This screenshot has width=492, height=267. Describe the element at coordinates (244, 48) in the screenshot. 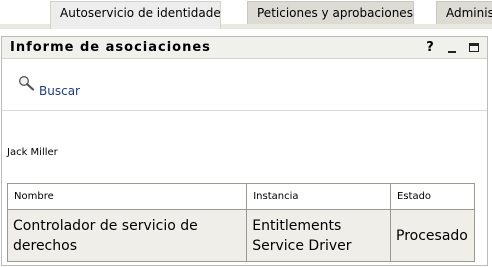

I see `panel-header: Informe de asociaciones ?` at that location.